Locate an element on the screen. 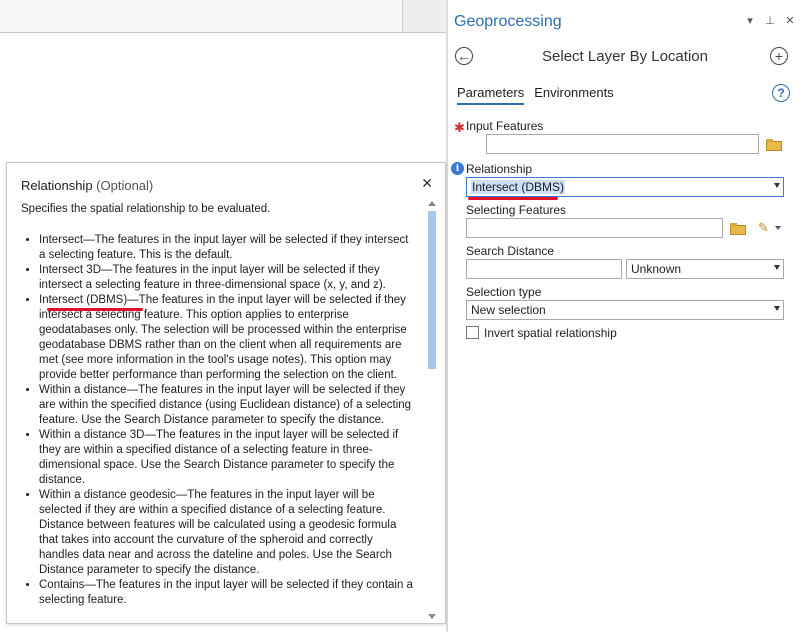 The image size is (802, 632). tool-title: Select Layer By Location is located at coordinates (625, 56).